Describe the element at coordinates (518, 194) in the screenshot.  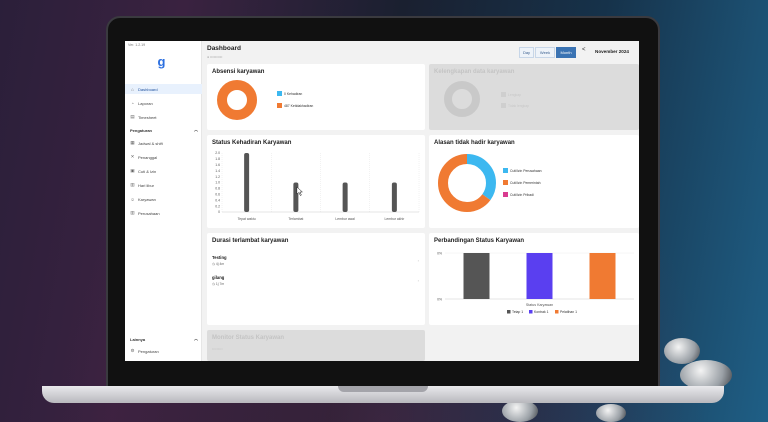
I see `legend-item: Cuti/Izin Pribadi` at that location.